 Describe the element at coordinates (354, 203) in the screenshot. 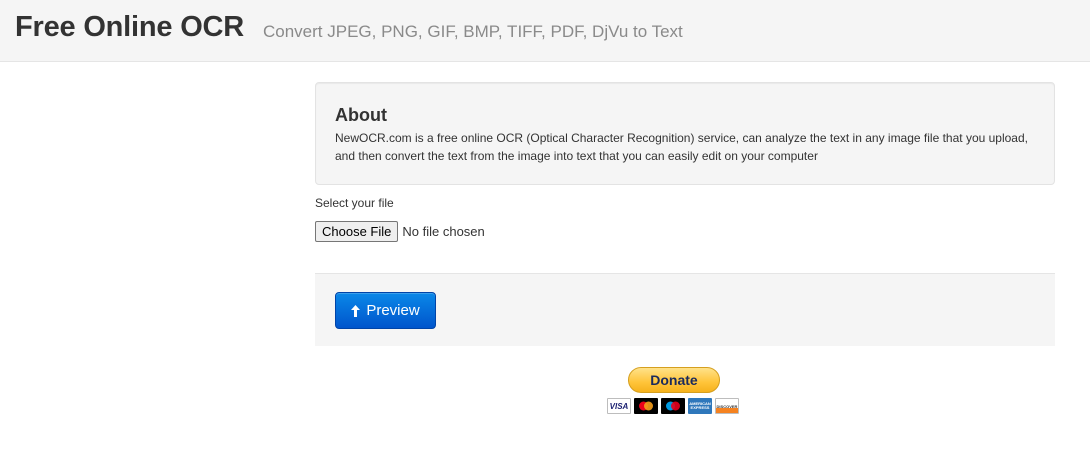

I see `file-select-label: Select your file` at that location.